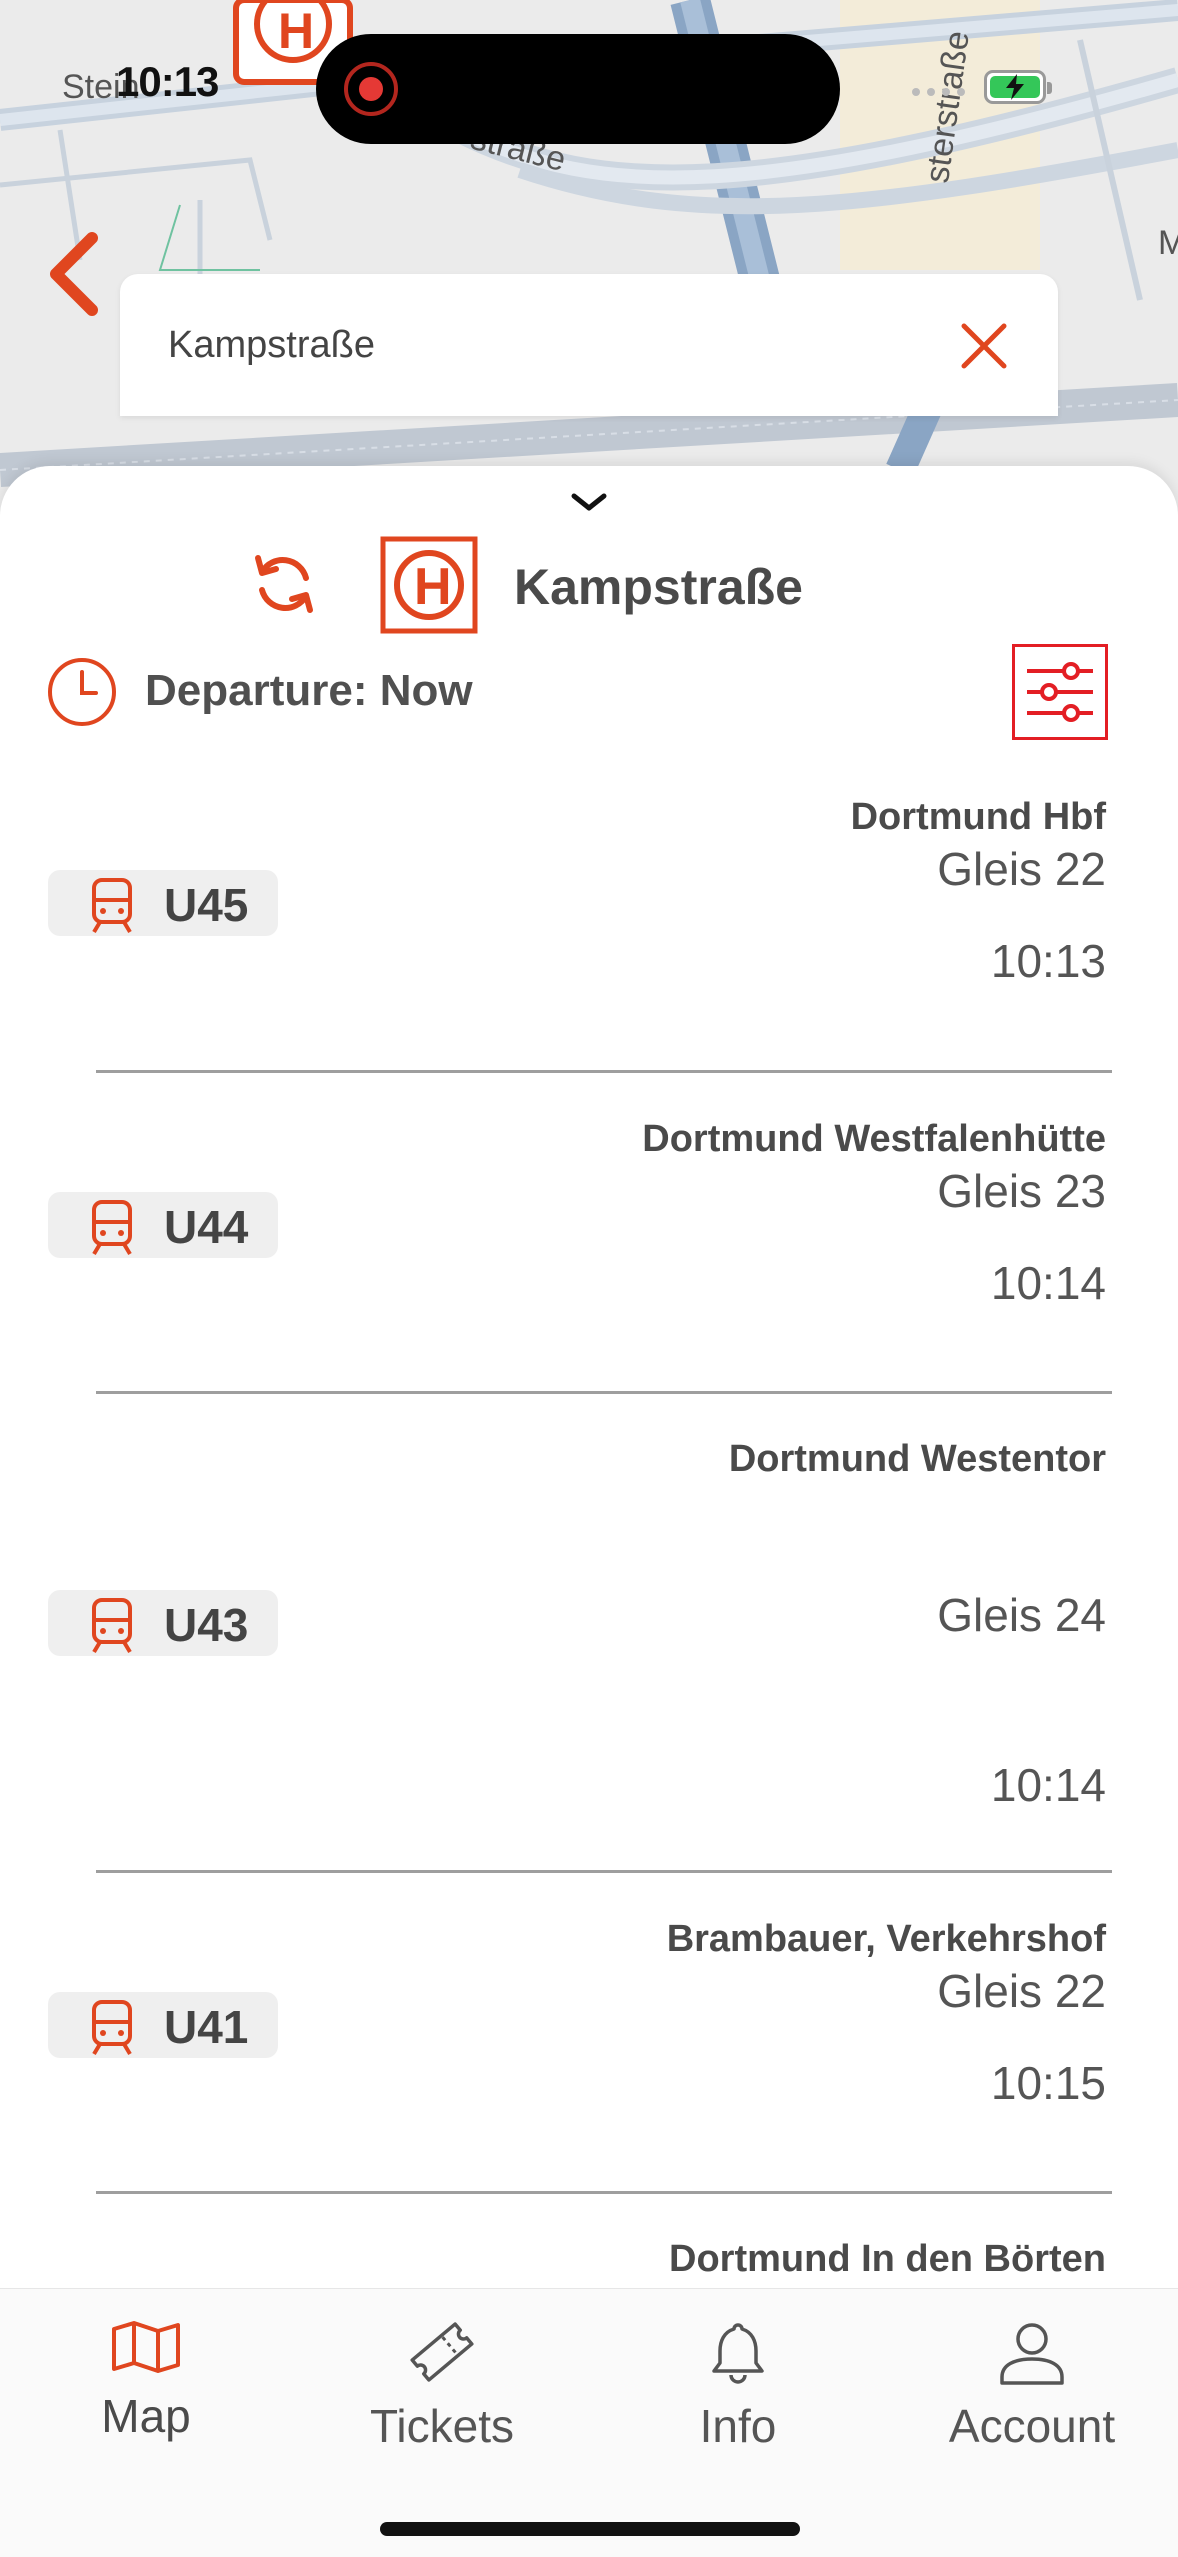  I want to click on refresh-button, so click(284, 584).